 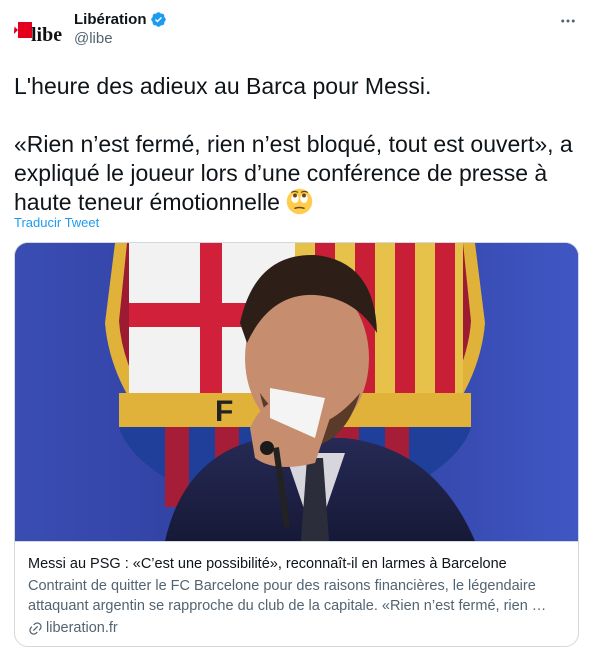 I want to click on translate-tweet-link: Traducir Tweet, so click(x=56, y=222).